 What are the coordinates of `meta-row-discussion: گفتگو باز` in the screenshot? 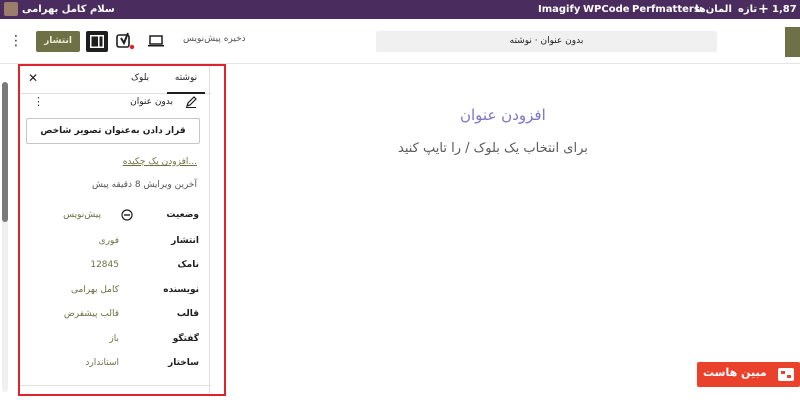 It's located at (115, 340).